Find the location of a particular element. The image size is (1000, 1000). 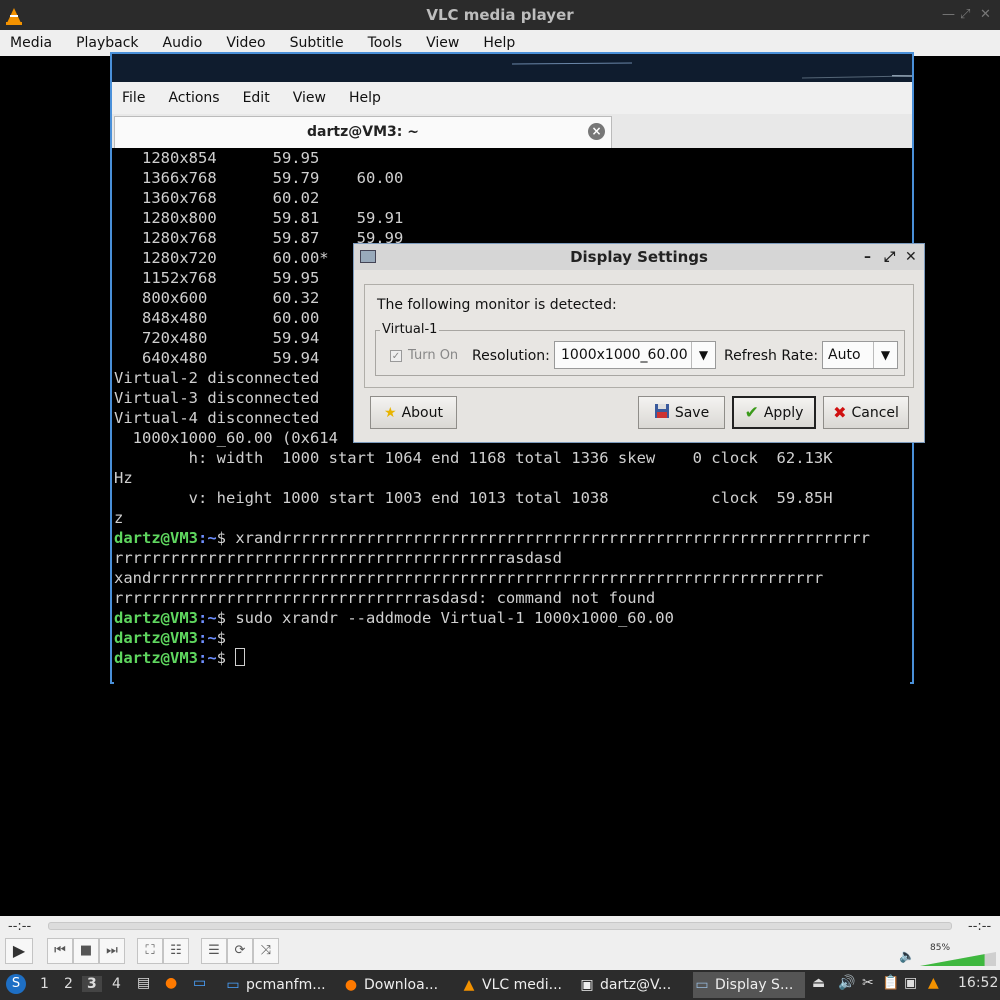

term-line: 1360x768 60.02 is located at coordinates (217, 198).